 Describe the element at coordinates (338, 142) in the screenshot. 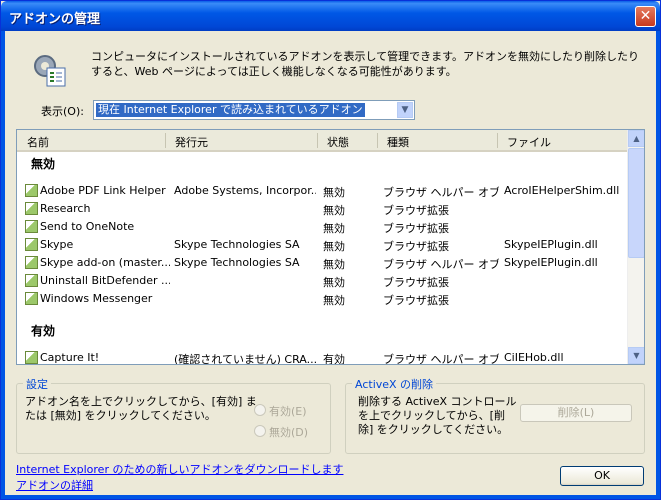

I see `column-status: 状態` at that location.